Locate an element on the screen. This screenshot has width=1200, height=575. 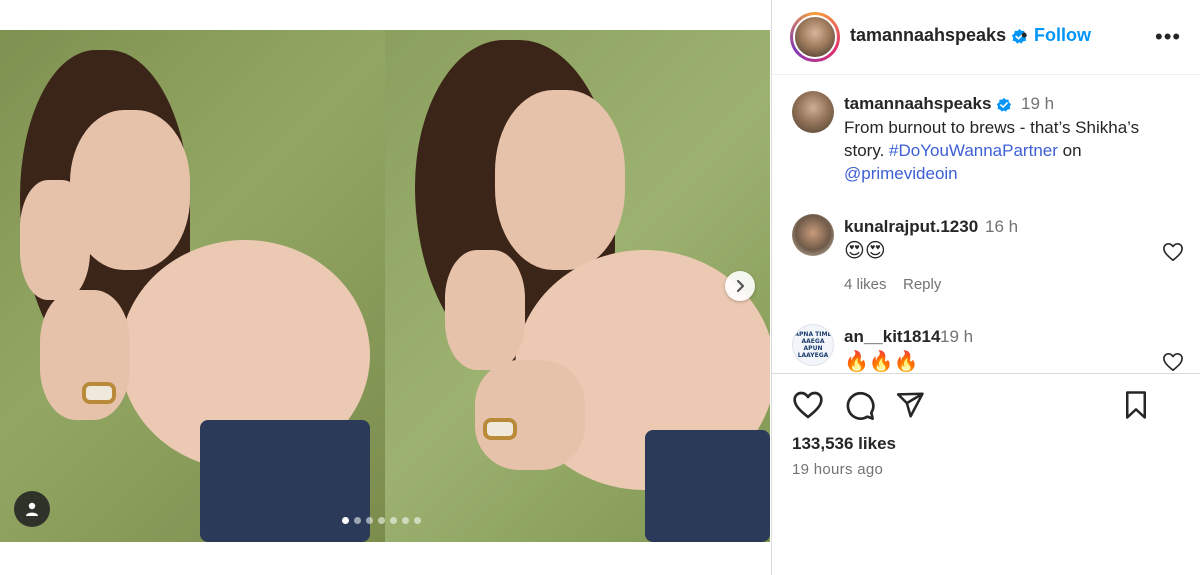
share-icon is located at coordinates (910, 405).